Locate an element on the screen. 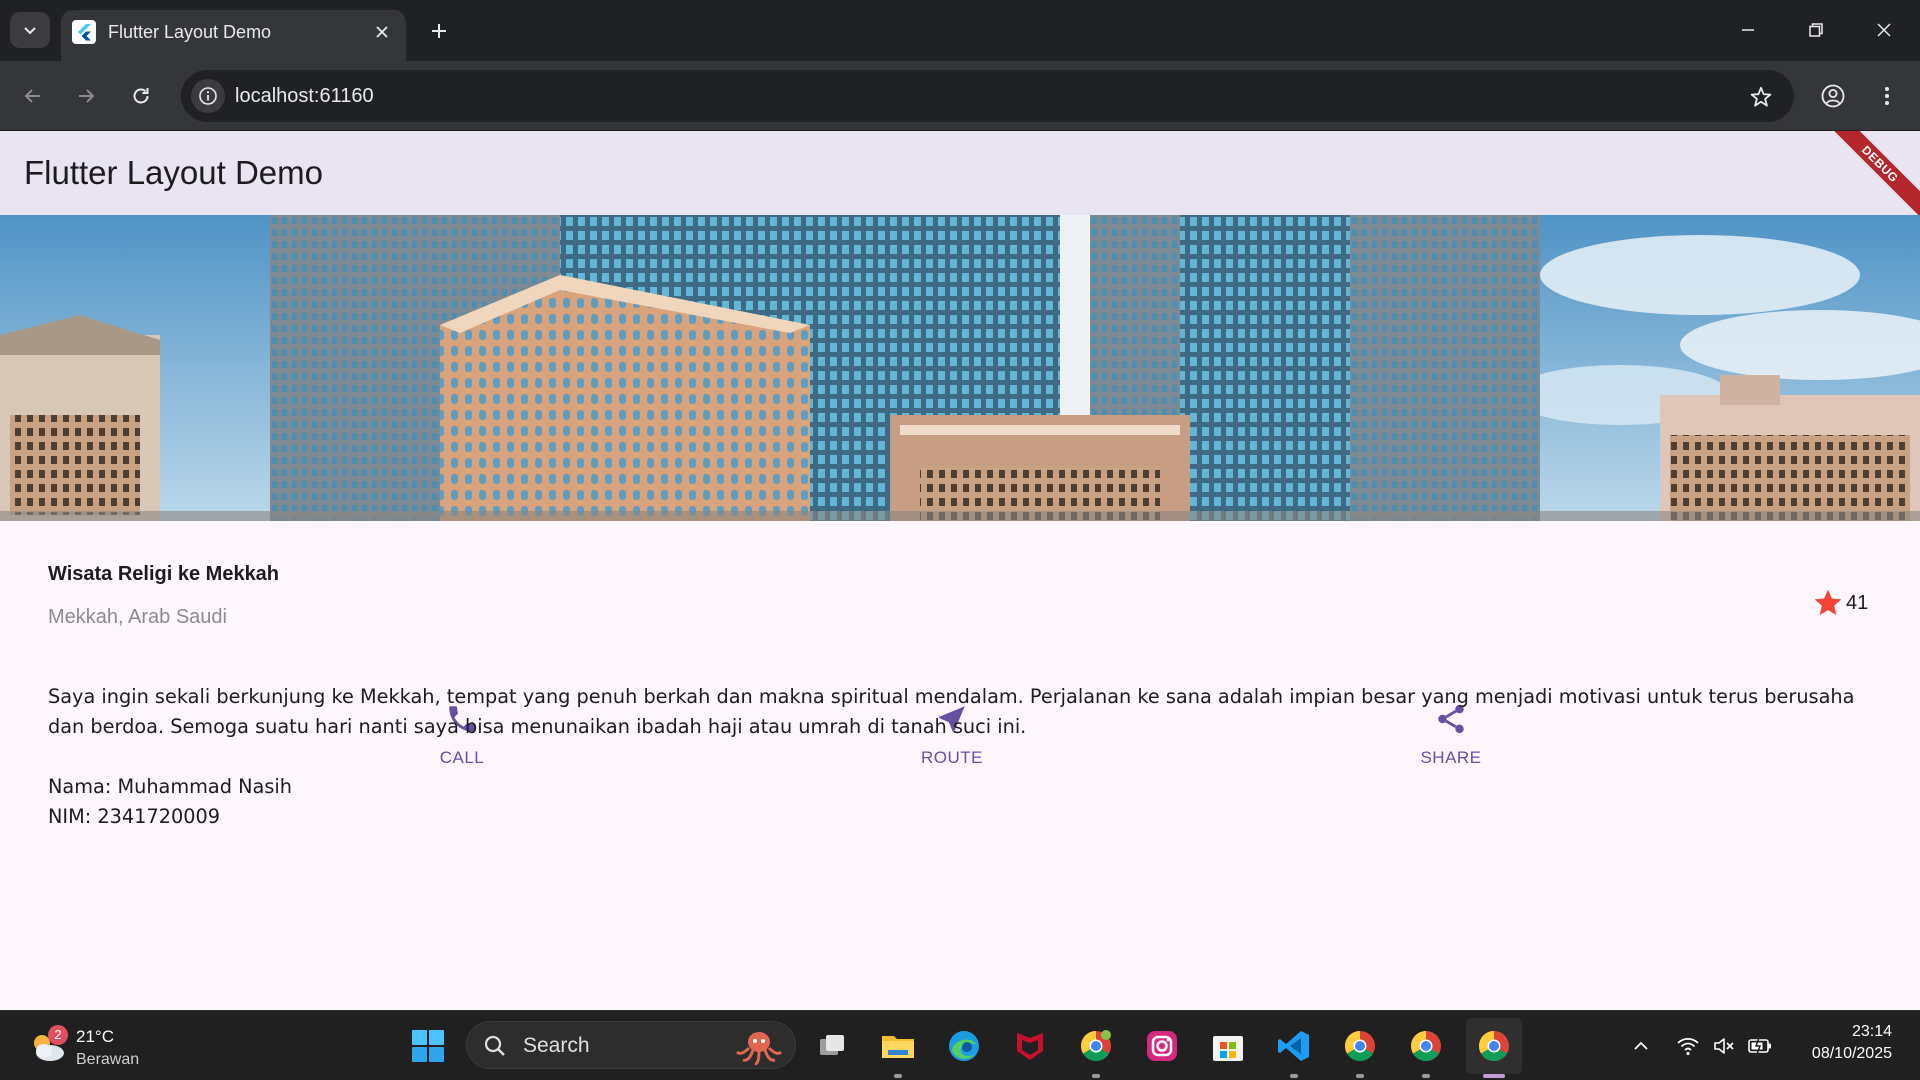 Image resolution: width=1920 pixels, height=1080 pixels. star-outline-icon is located at coordinates (1761, 96).